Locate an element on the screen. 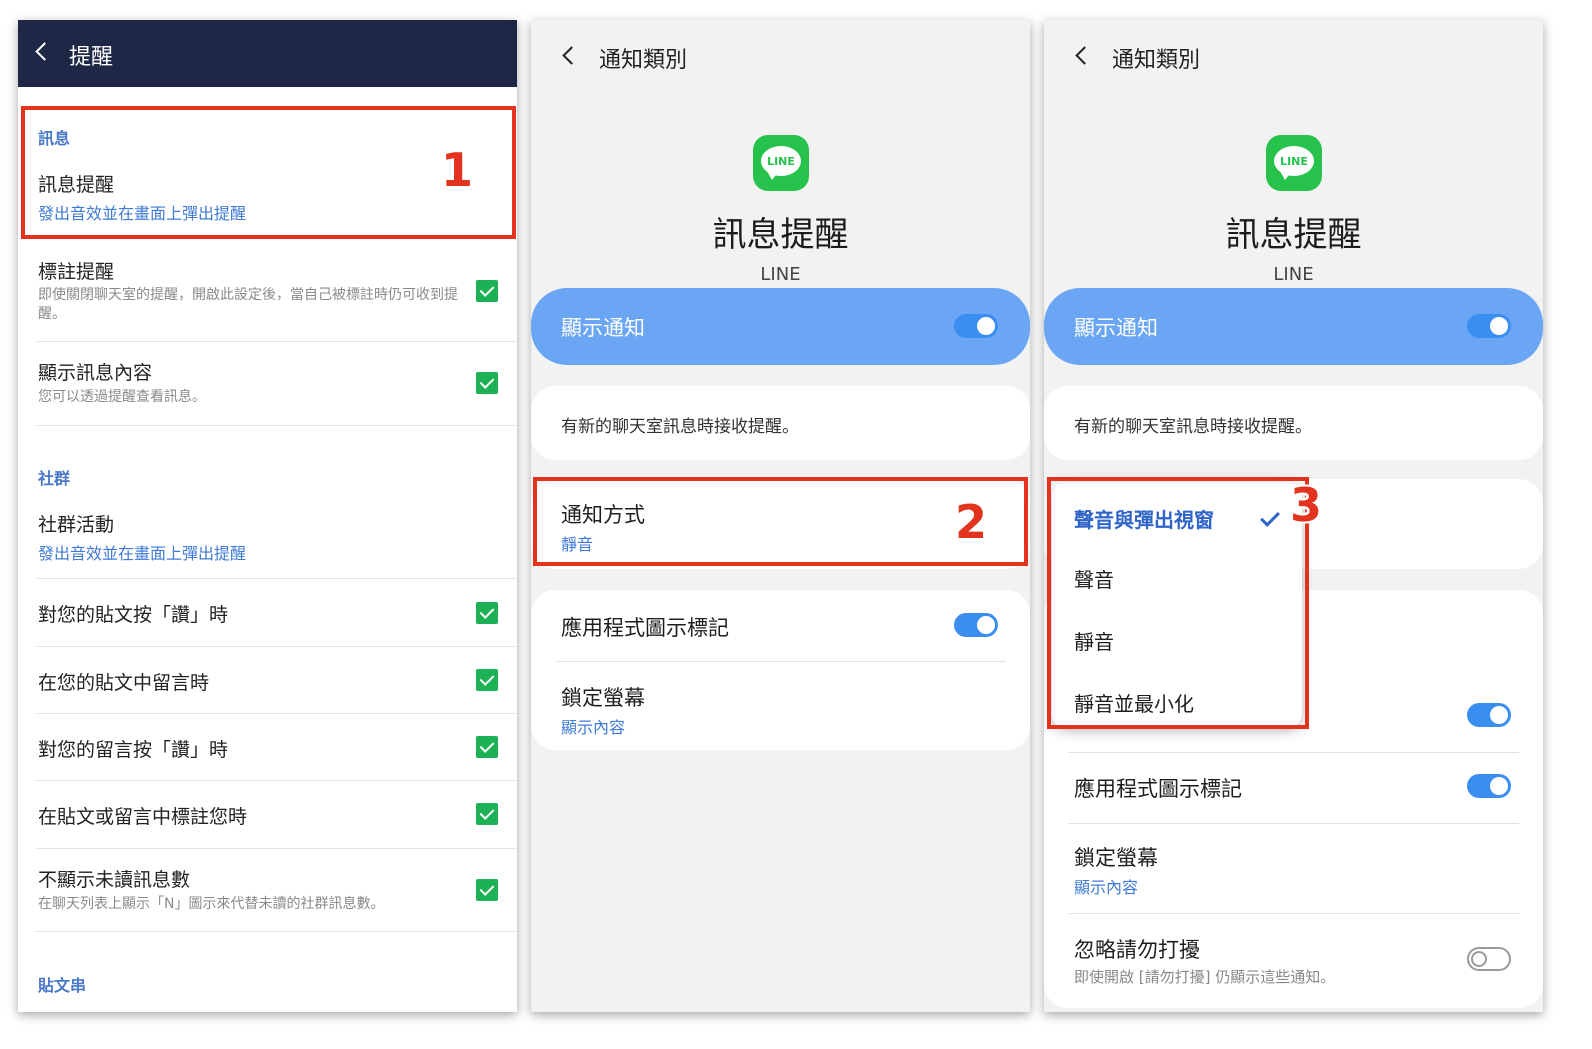 This screenshot has width=1592, height=1049. list-item-mention-alert: 標註提醒 即使關閉聊天室的提醒，開啟此設定後，當自己被標註時仍可收到提醒。 is located at coordinates (267, 296).